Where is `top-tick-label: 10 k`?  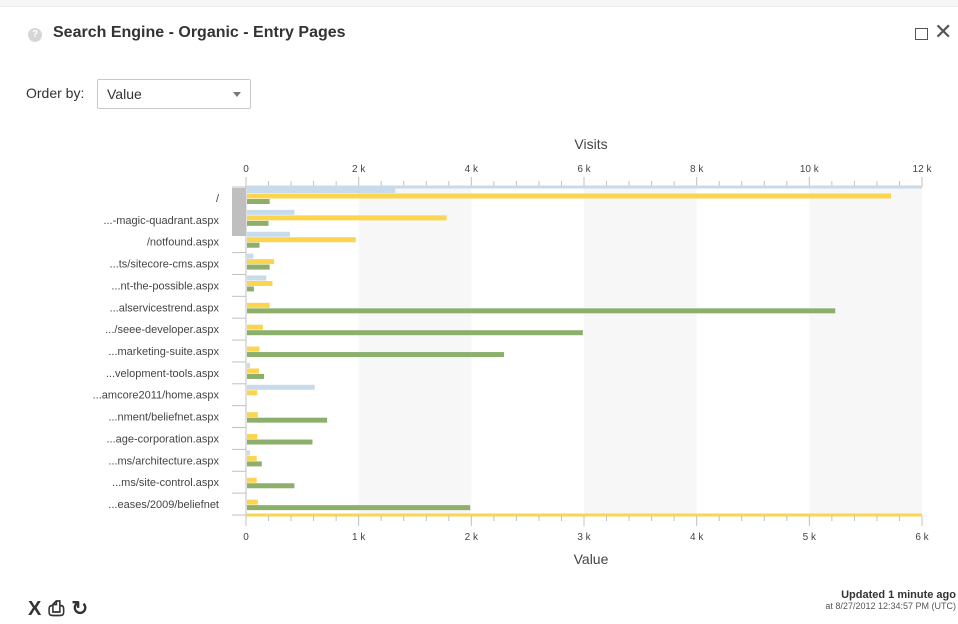 top-tick-label: 10 k is located at coordinates (810, 169).